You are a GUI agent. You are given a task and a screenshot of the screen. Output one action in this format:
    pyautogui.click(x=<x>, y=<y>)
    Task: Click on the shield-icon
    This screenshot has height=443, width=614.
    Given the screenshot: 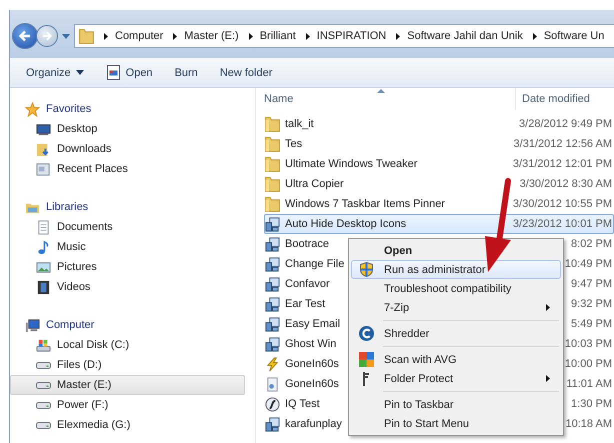 What is the action you would take?
    pyautogui.click(x=366, y=269)
    